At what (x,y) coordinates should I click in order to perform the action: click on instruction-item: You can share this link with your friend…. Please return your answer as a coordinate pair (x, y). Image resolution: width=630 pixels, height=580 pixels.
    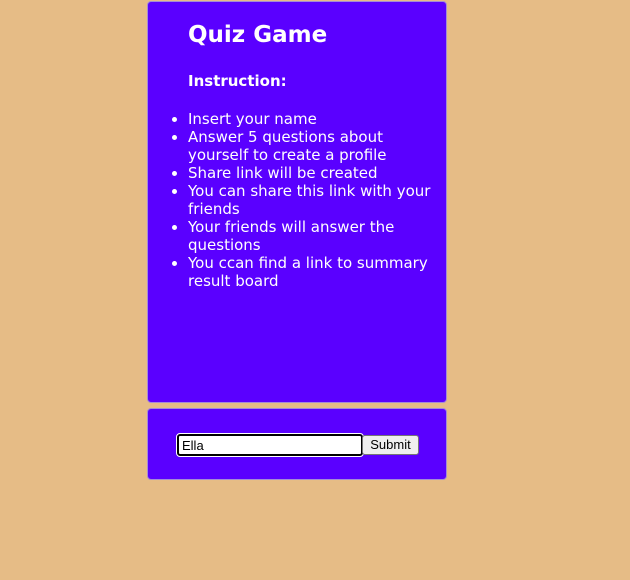
    Looking at the image, I should click on (316, 200).